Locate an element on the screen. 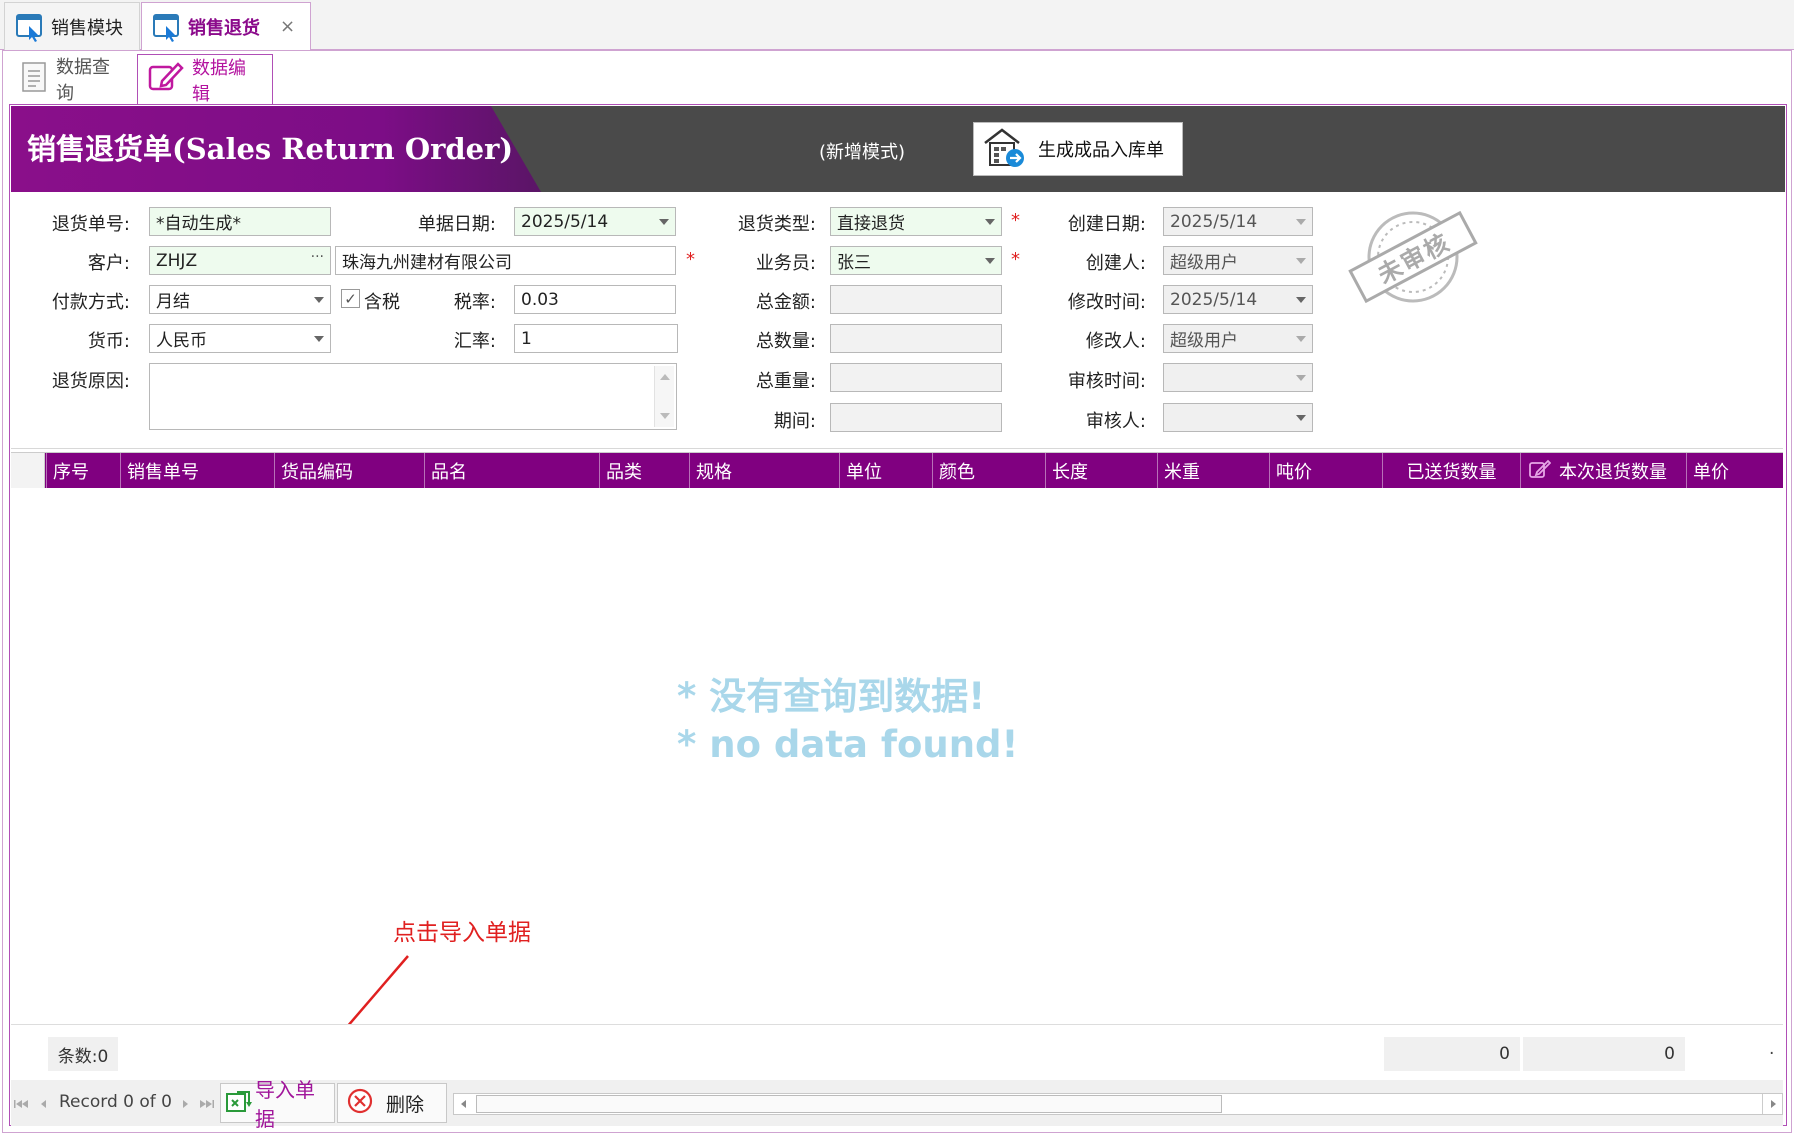 Image resolution: width=1794 pixels, height=1135 pixels. divider is located at coordinates (897, 448).